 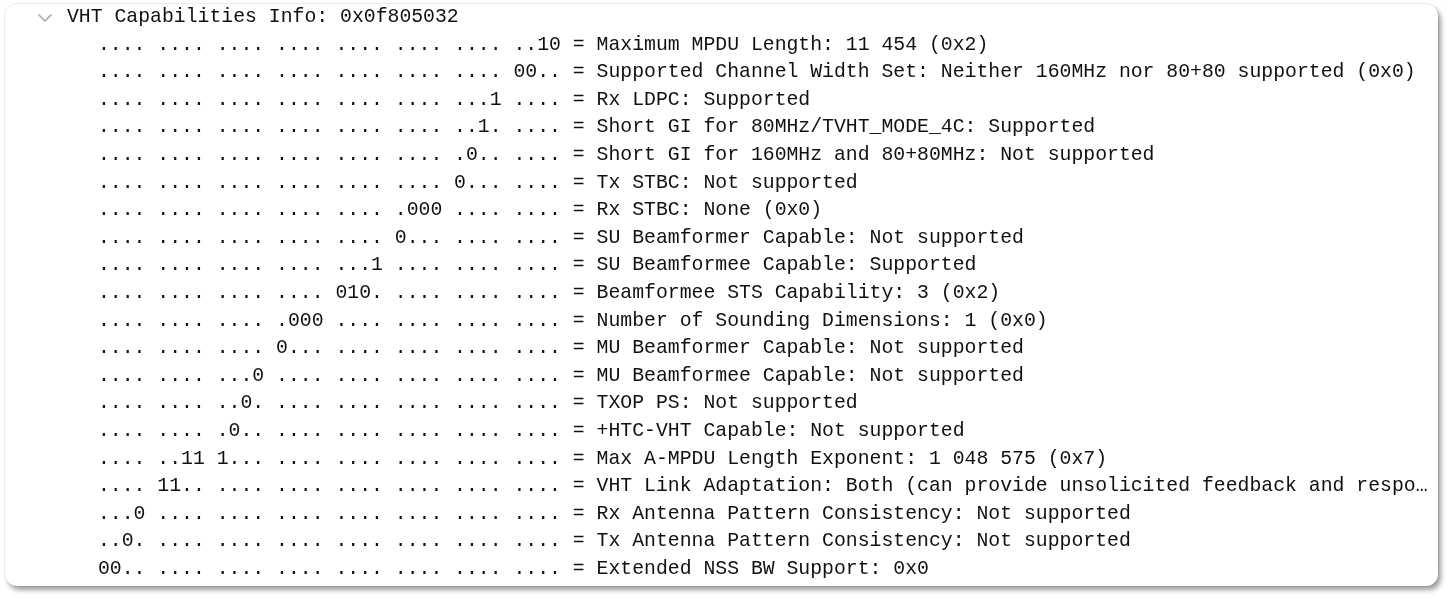 What do you see at coordinates (626, 155) in the screenshot?
I see `tree-item: .... .... .... .... .... .... .0.. .... = Short GI for 160MHz and 80+80MHz: Not supported` at bounding box center [626, 155].